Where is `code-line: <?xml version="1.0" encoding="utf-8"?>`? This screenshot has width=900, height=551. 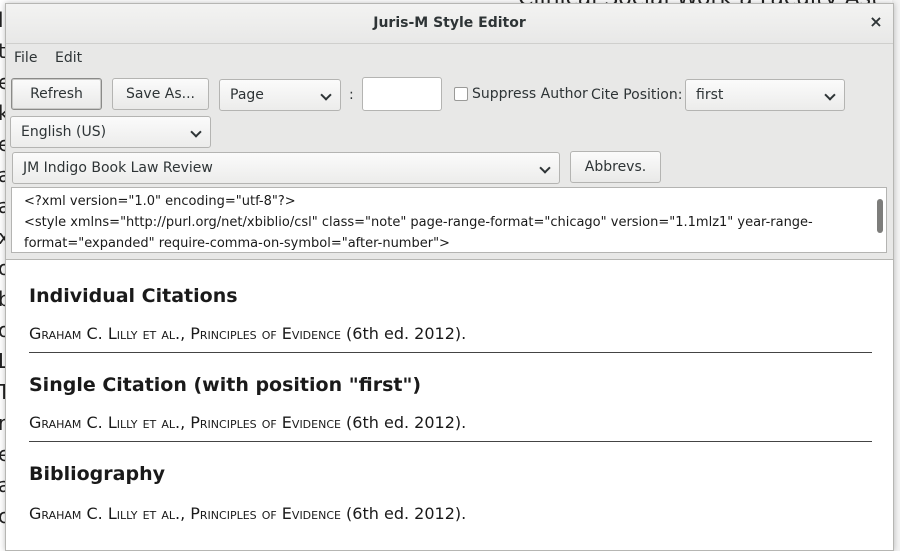
code-line: <?xml version="1.0" encoding="utf-8"?> is located at coordinates (160, 201).